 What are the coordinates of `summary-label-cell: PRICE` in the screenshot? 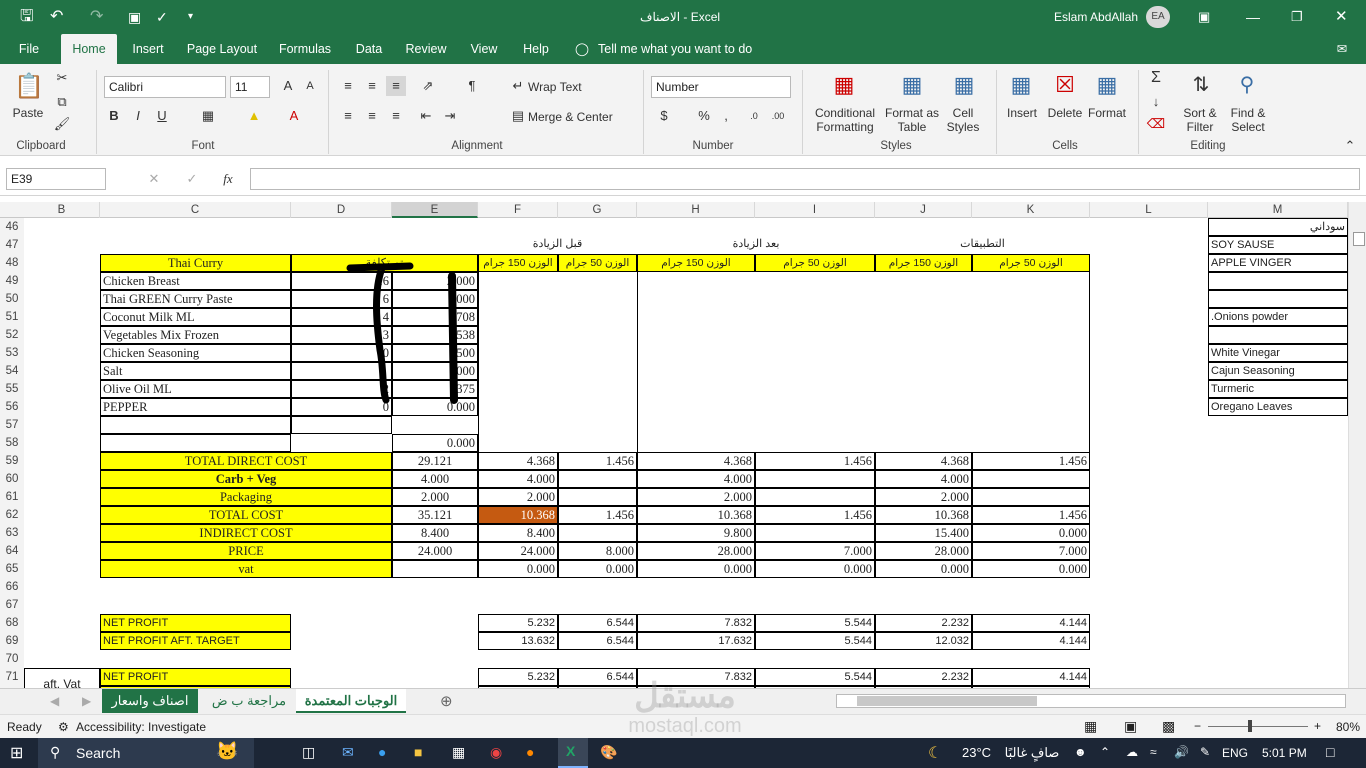 It's located at (246, 551).